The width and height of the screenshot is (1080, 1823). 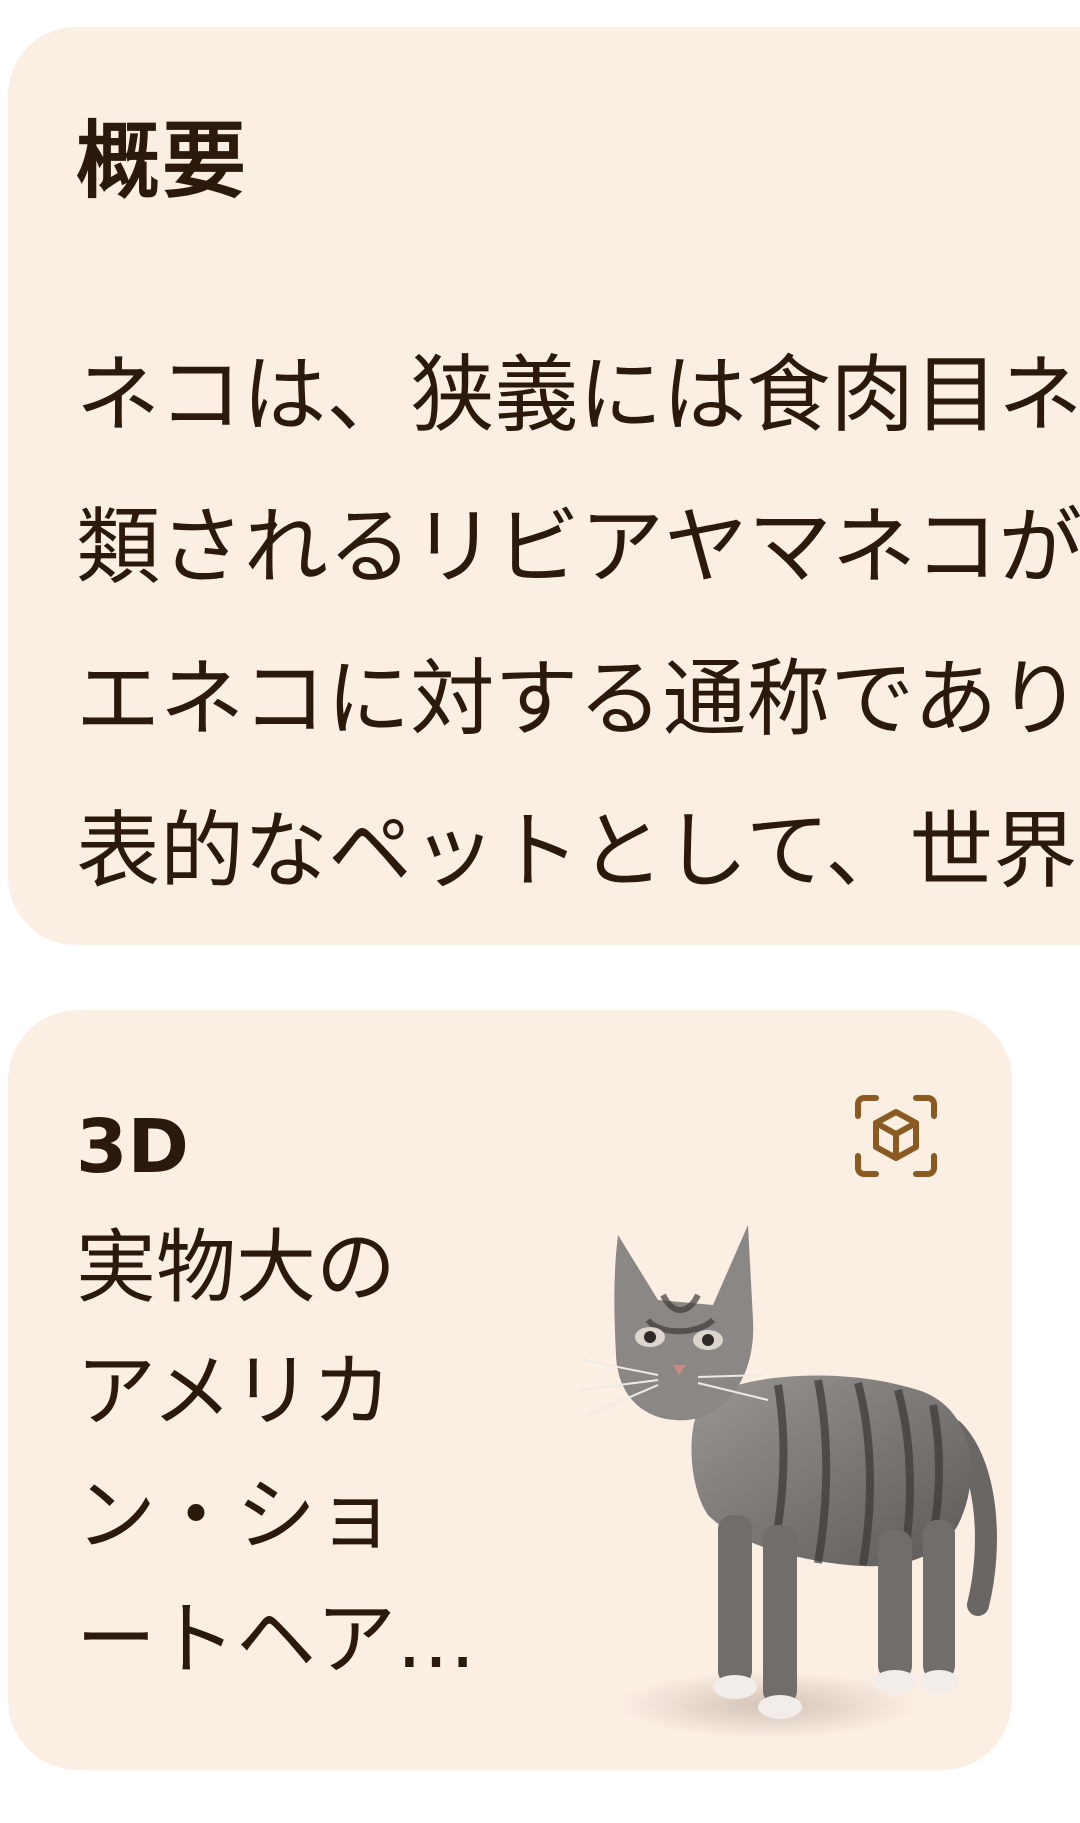 What do you see at coordinates (578, 547) in the screenshot?
I see `overview-line: 類されるリビアヤマネコが家畜化したイ` at bounding box center [578, 547].